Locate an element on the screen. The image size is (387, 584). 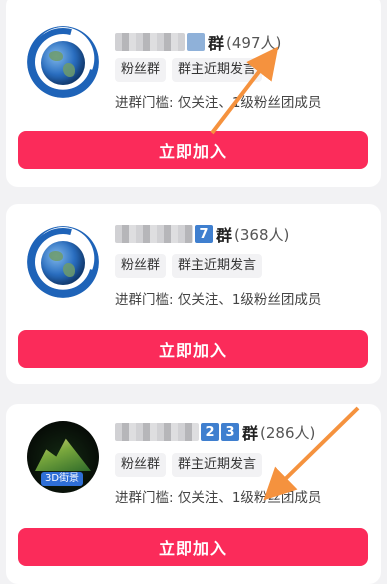
group-name: 7 群 (368人) is located at coordinates (202, 234).